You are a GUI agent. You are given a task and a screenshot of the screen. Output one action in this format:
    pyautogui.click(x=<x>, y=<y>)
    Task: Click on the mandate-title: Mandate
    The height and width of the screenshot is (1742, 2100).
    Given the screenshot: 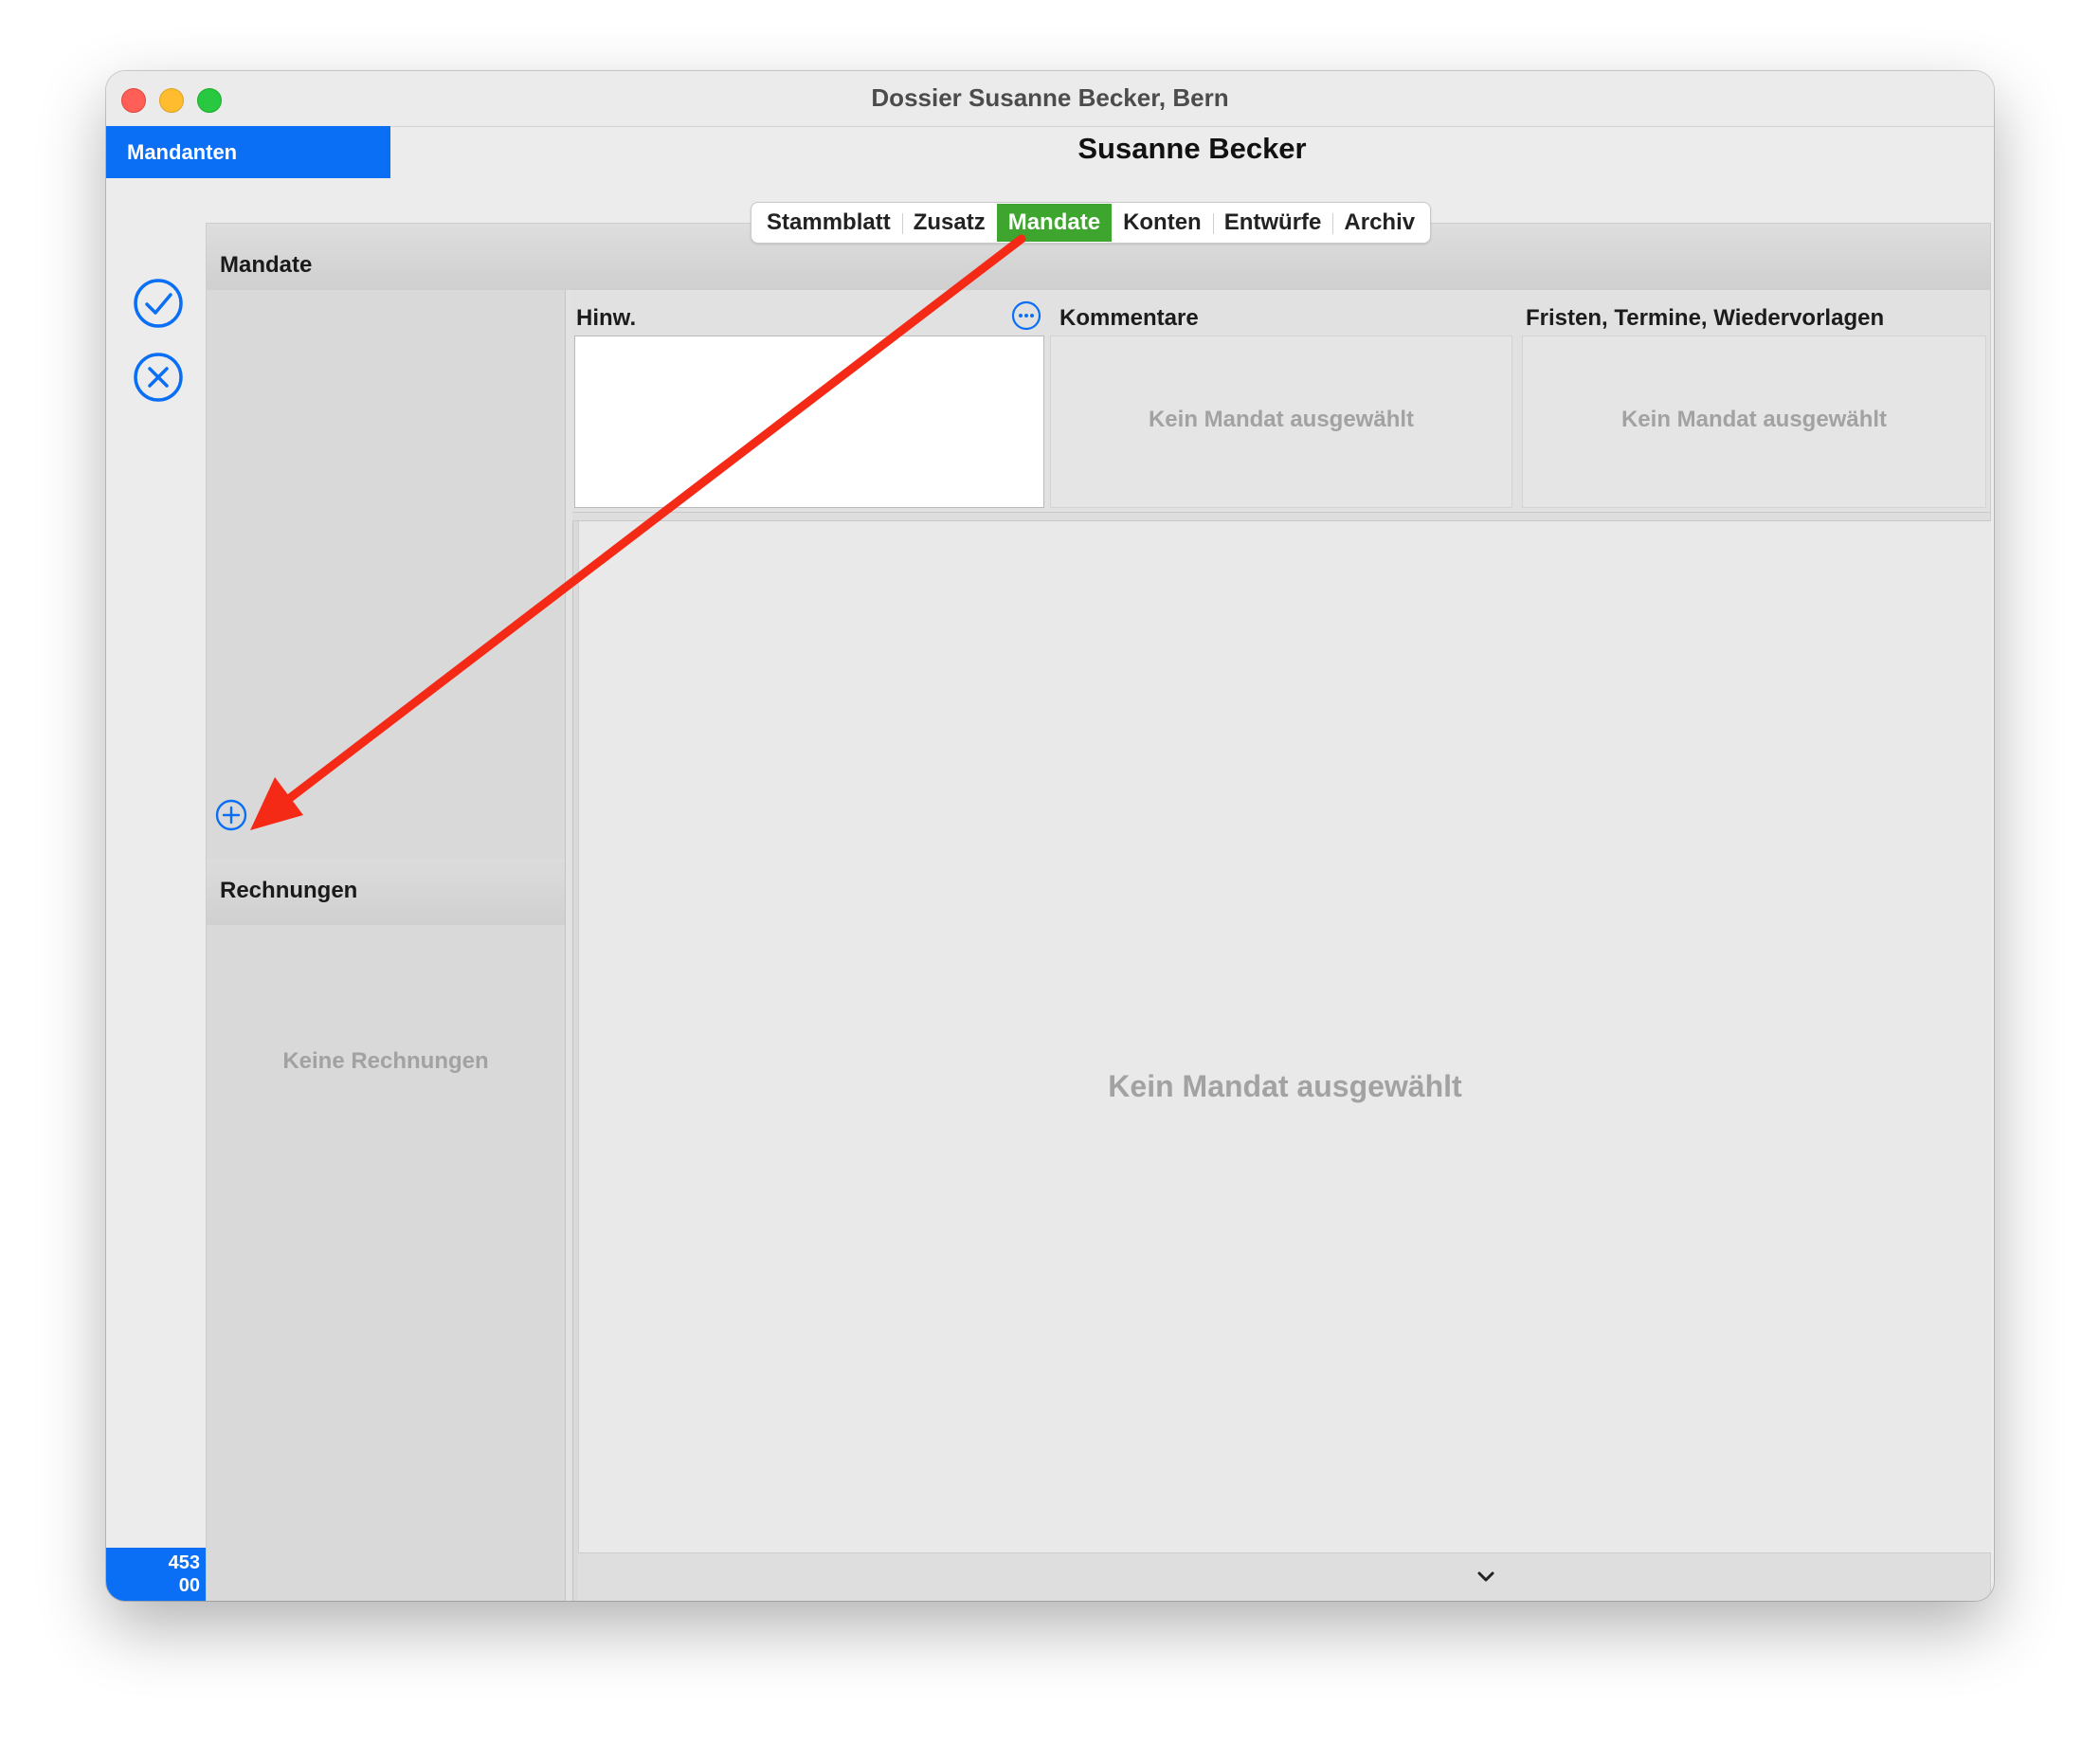 What is the action you would take?
    pyautogui.click(x=266, y=265)
    